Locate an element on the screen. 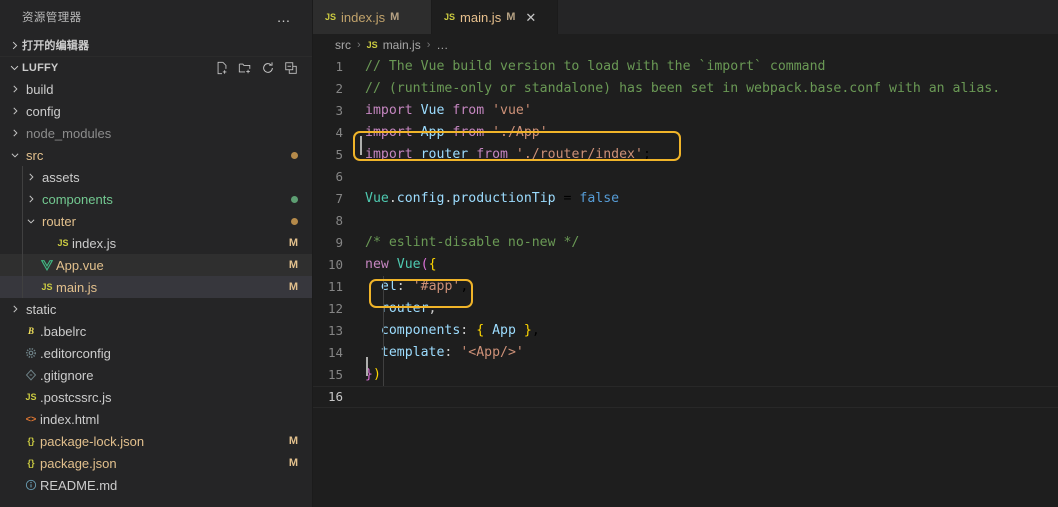 The height and width of the screenshot is (507, 1058). tree-item-gitignore: .gitignore is located at coordinates (156, 375).